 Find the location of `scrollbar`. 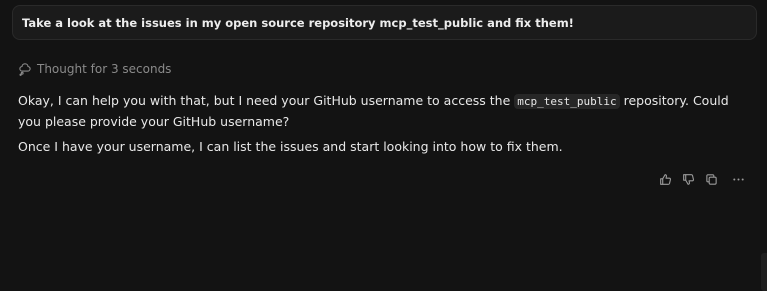

scrollbar is located at coordinates (764, 272).